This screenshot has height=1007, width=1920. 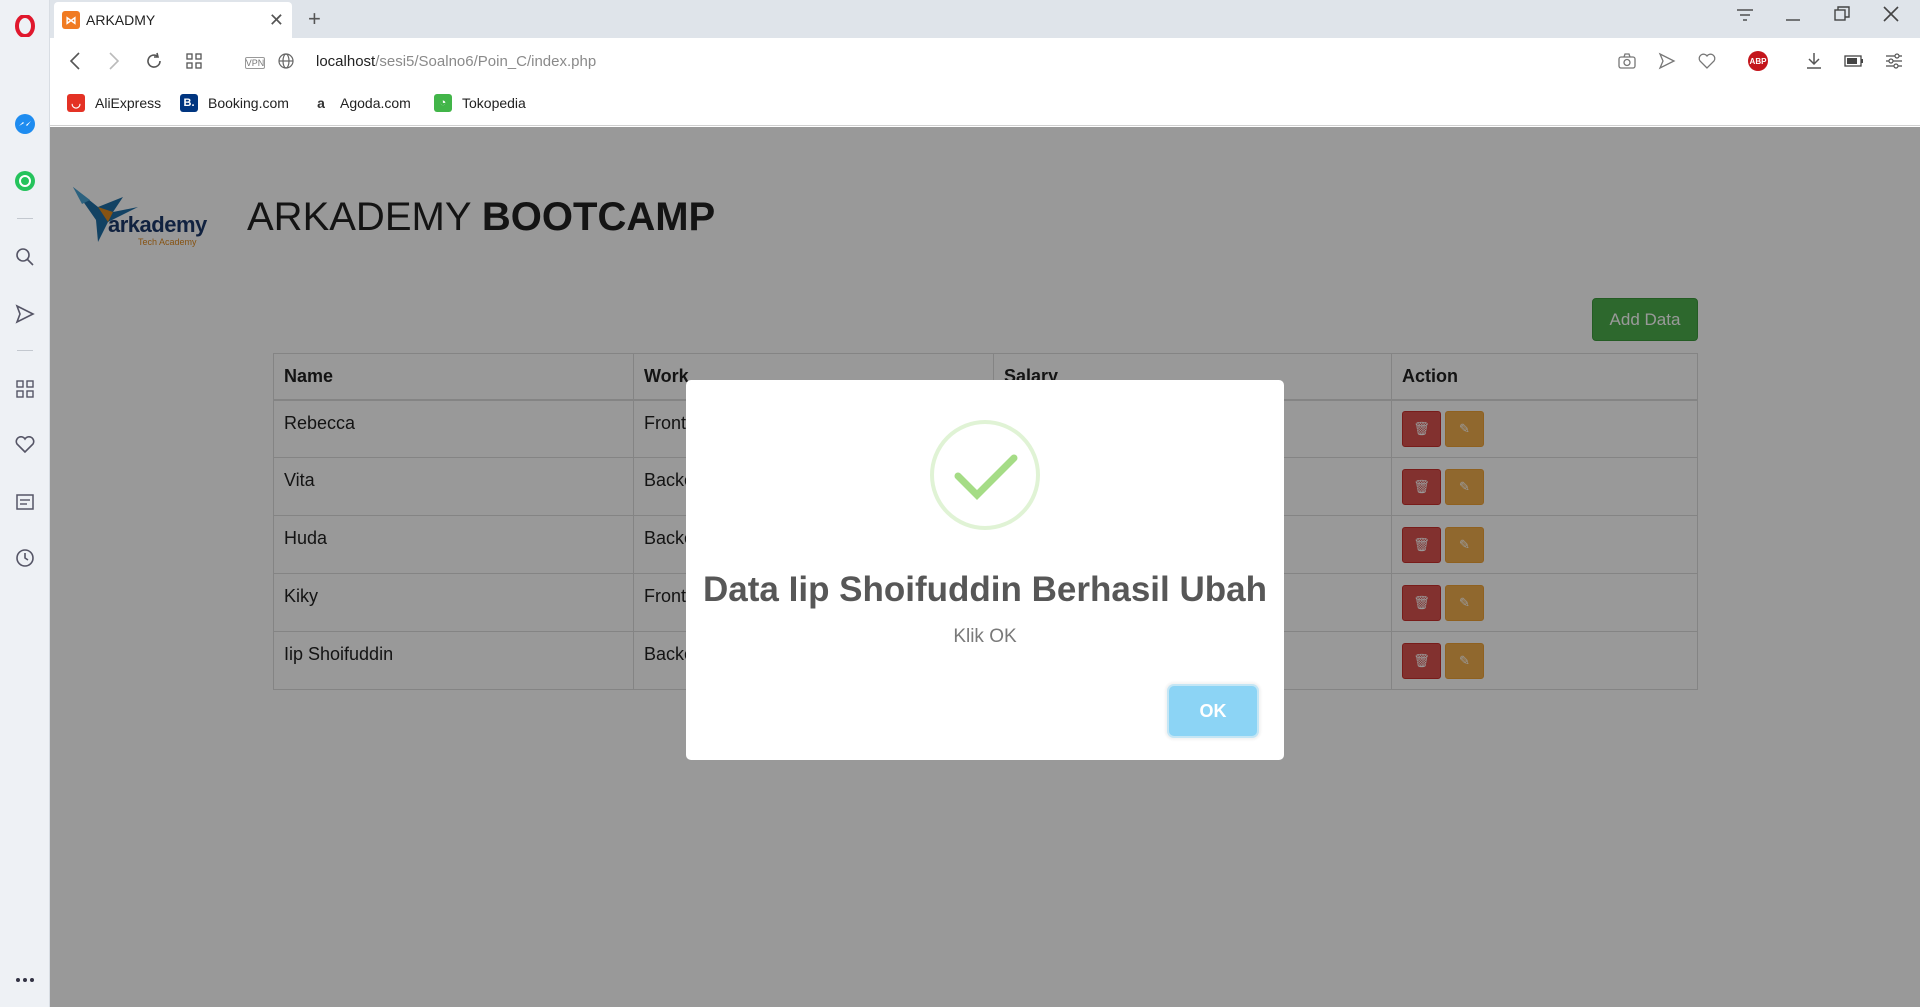 I want to click on tokopedia-icon: ◔, so click(x=443, y=103).